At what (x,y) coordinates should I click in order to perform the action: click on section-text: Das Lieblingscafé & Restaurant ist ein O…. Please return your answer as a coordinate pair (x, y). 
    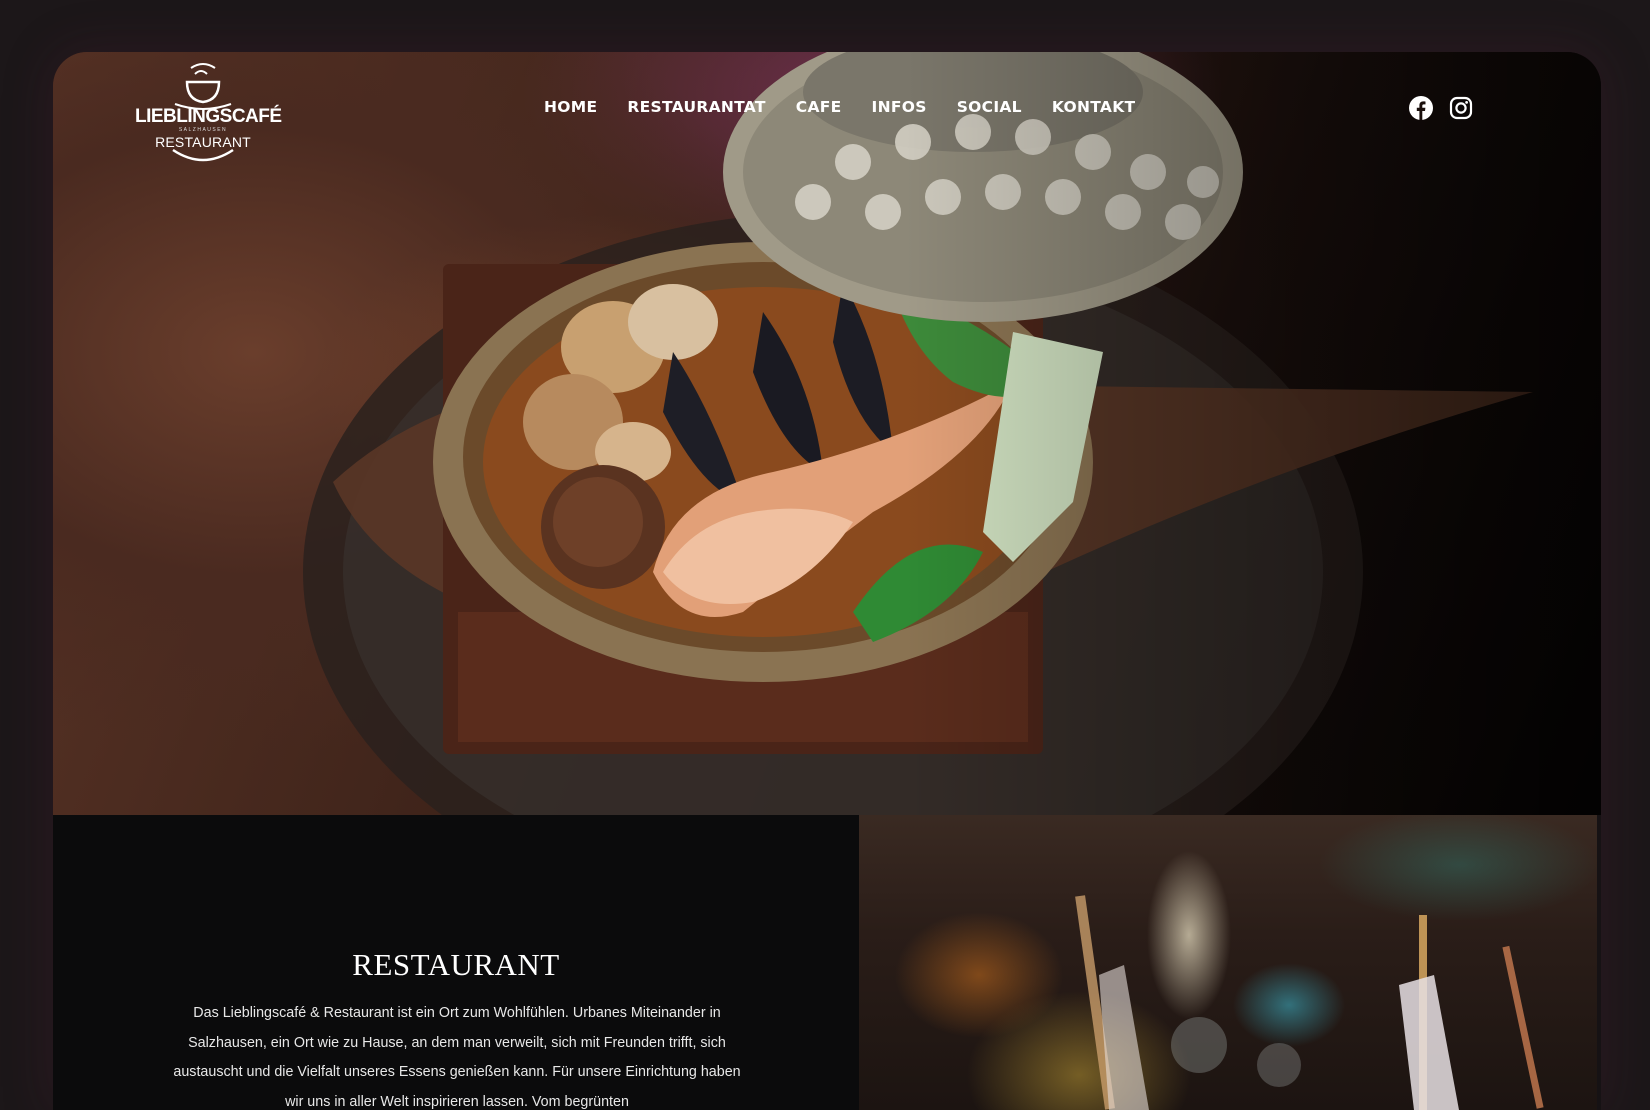
    Looking at the image, I should click on (457, 1057).